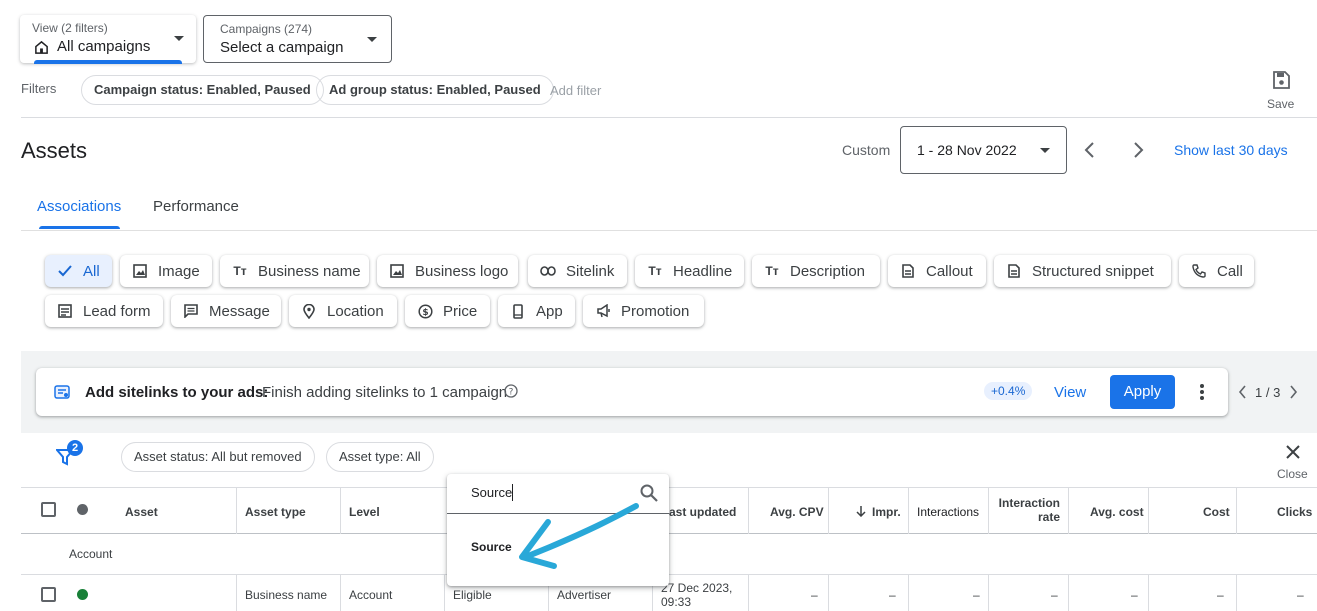 The image size is (1317, 611). Describe the element at coordinates (967, 150) in the screenshot. I see `date-range-value: 1 - 28 Nov 2022` at that location.